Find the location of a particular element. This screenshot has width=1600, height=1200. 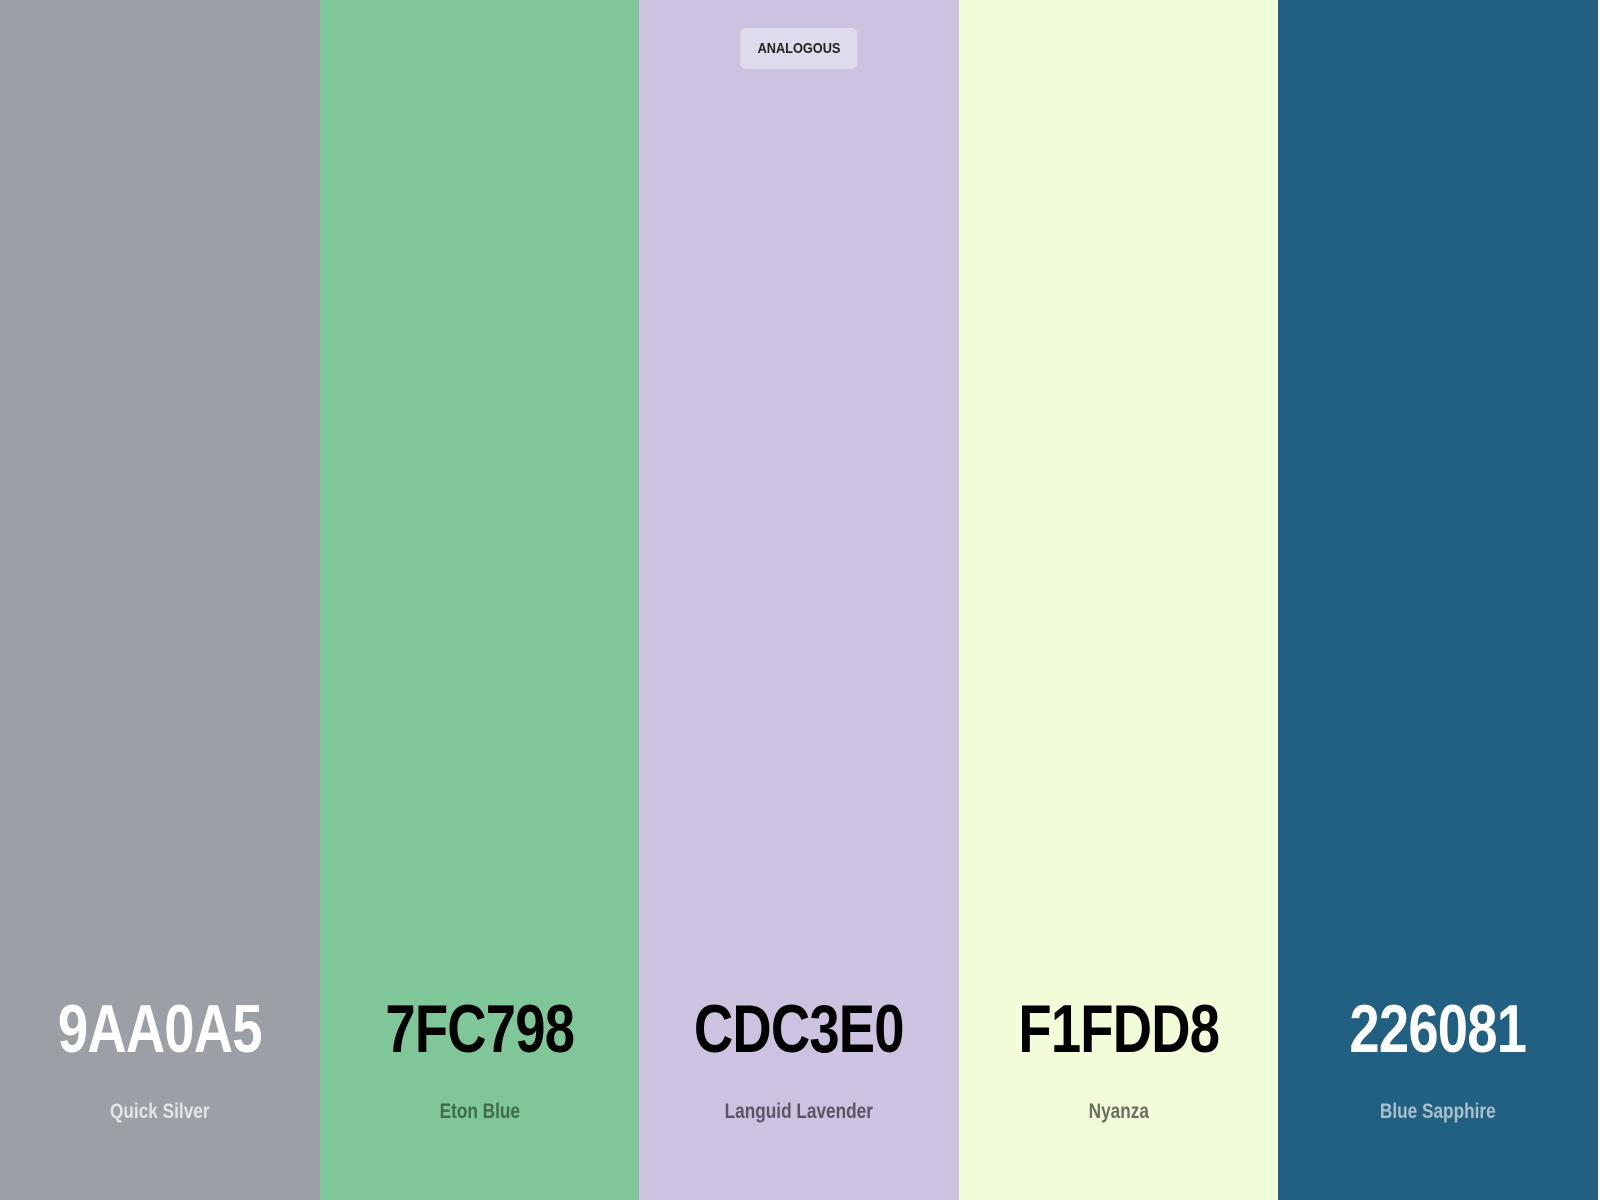

color-name: Quick Silver is located at coordinates (160, 1111).